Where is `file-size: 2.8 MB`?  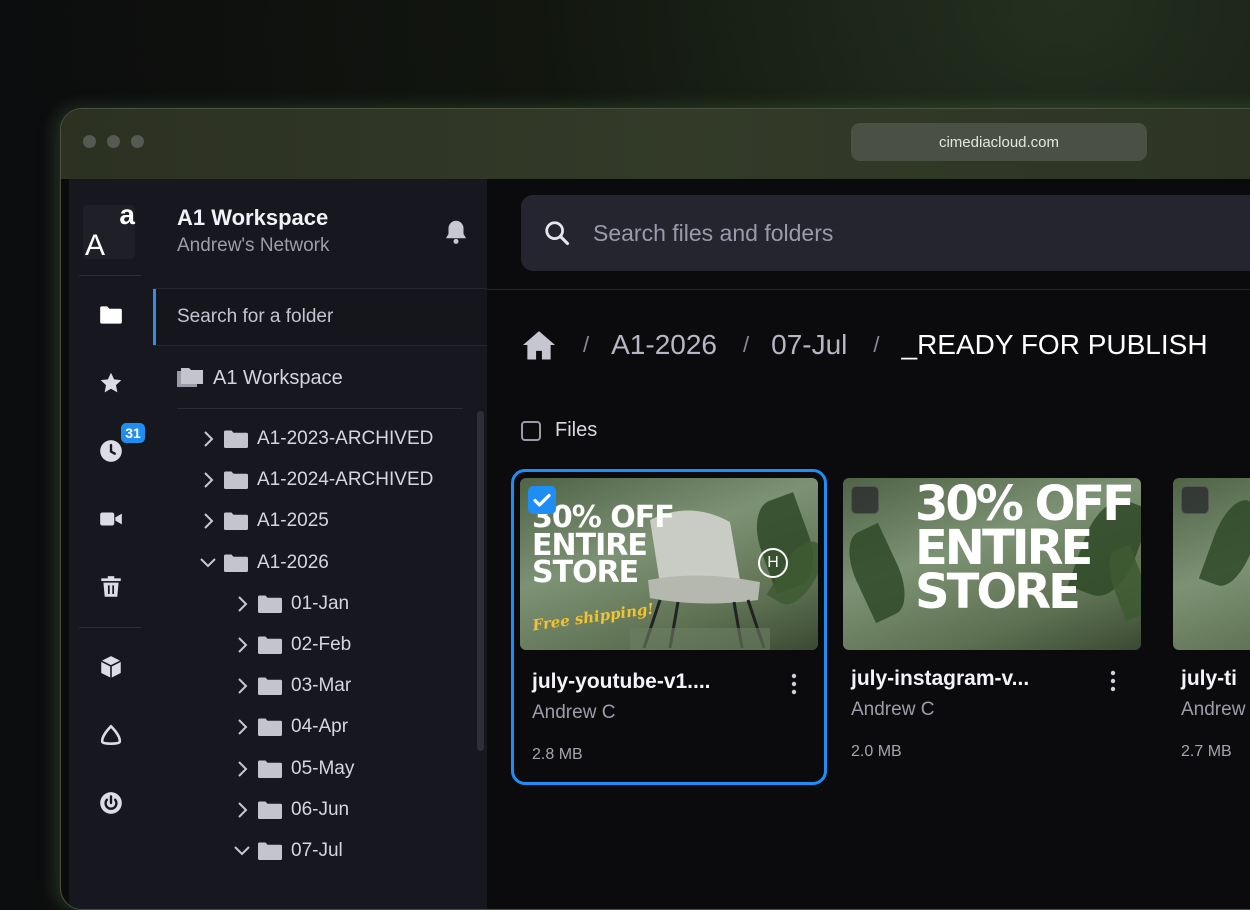
file-size: 2.8 MB is located at coordinates (557, 754).